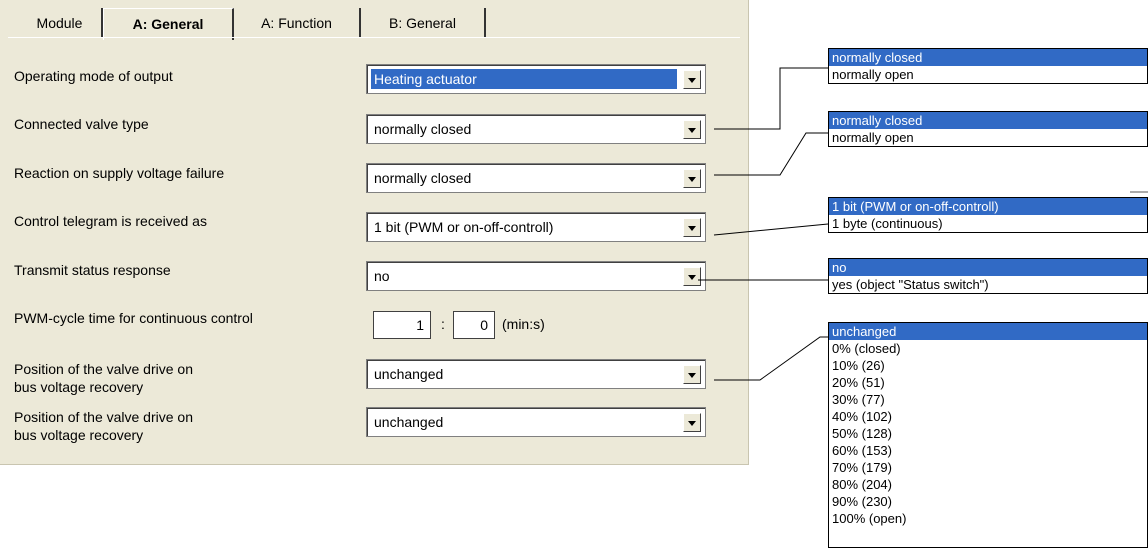 The width and height of the screenshot is (1148, 548). What do you see at coordinates (988, 365) in the screenshot?
I see `list-item: 10% (26)` at bounding box center [988, 365].